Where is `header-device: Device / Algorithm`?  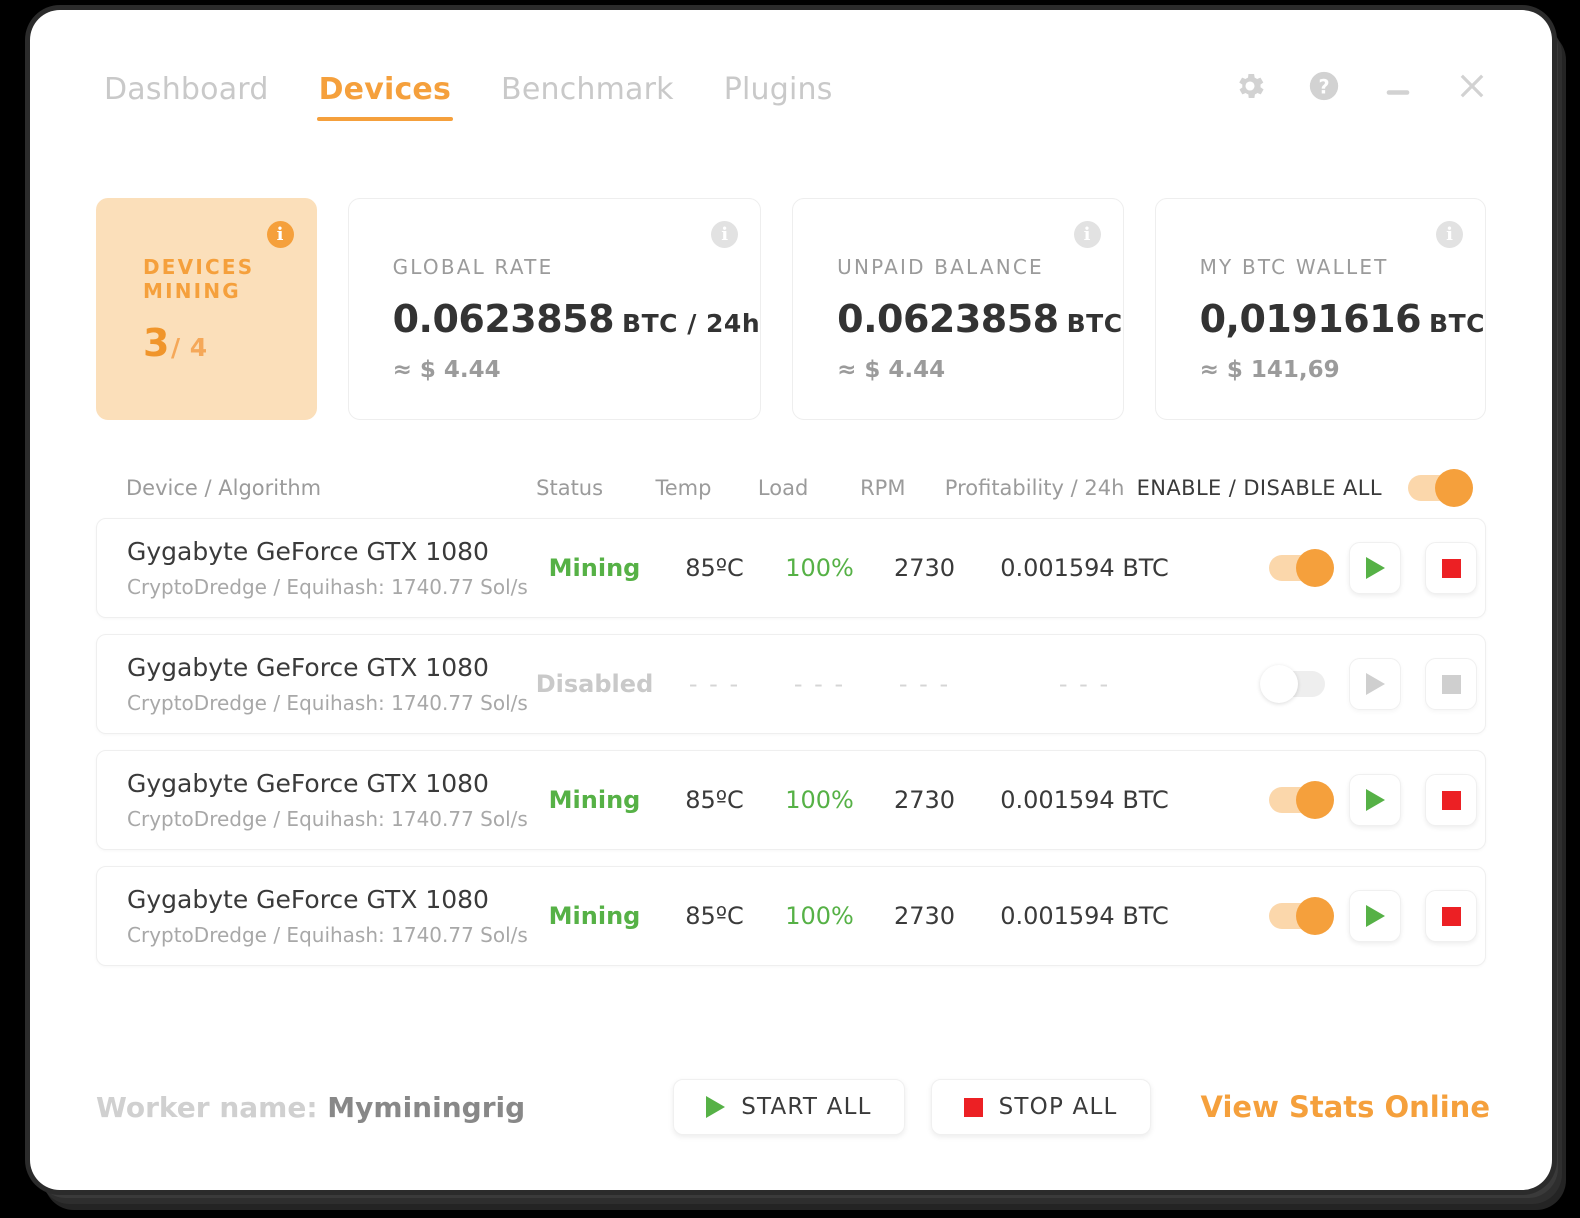
header-device: Device / Algorithm is located at coordinates (224, 488).